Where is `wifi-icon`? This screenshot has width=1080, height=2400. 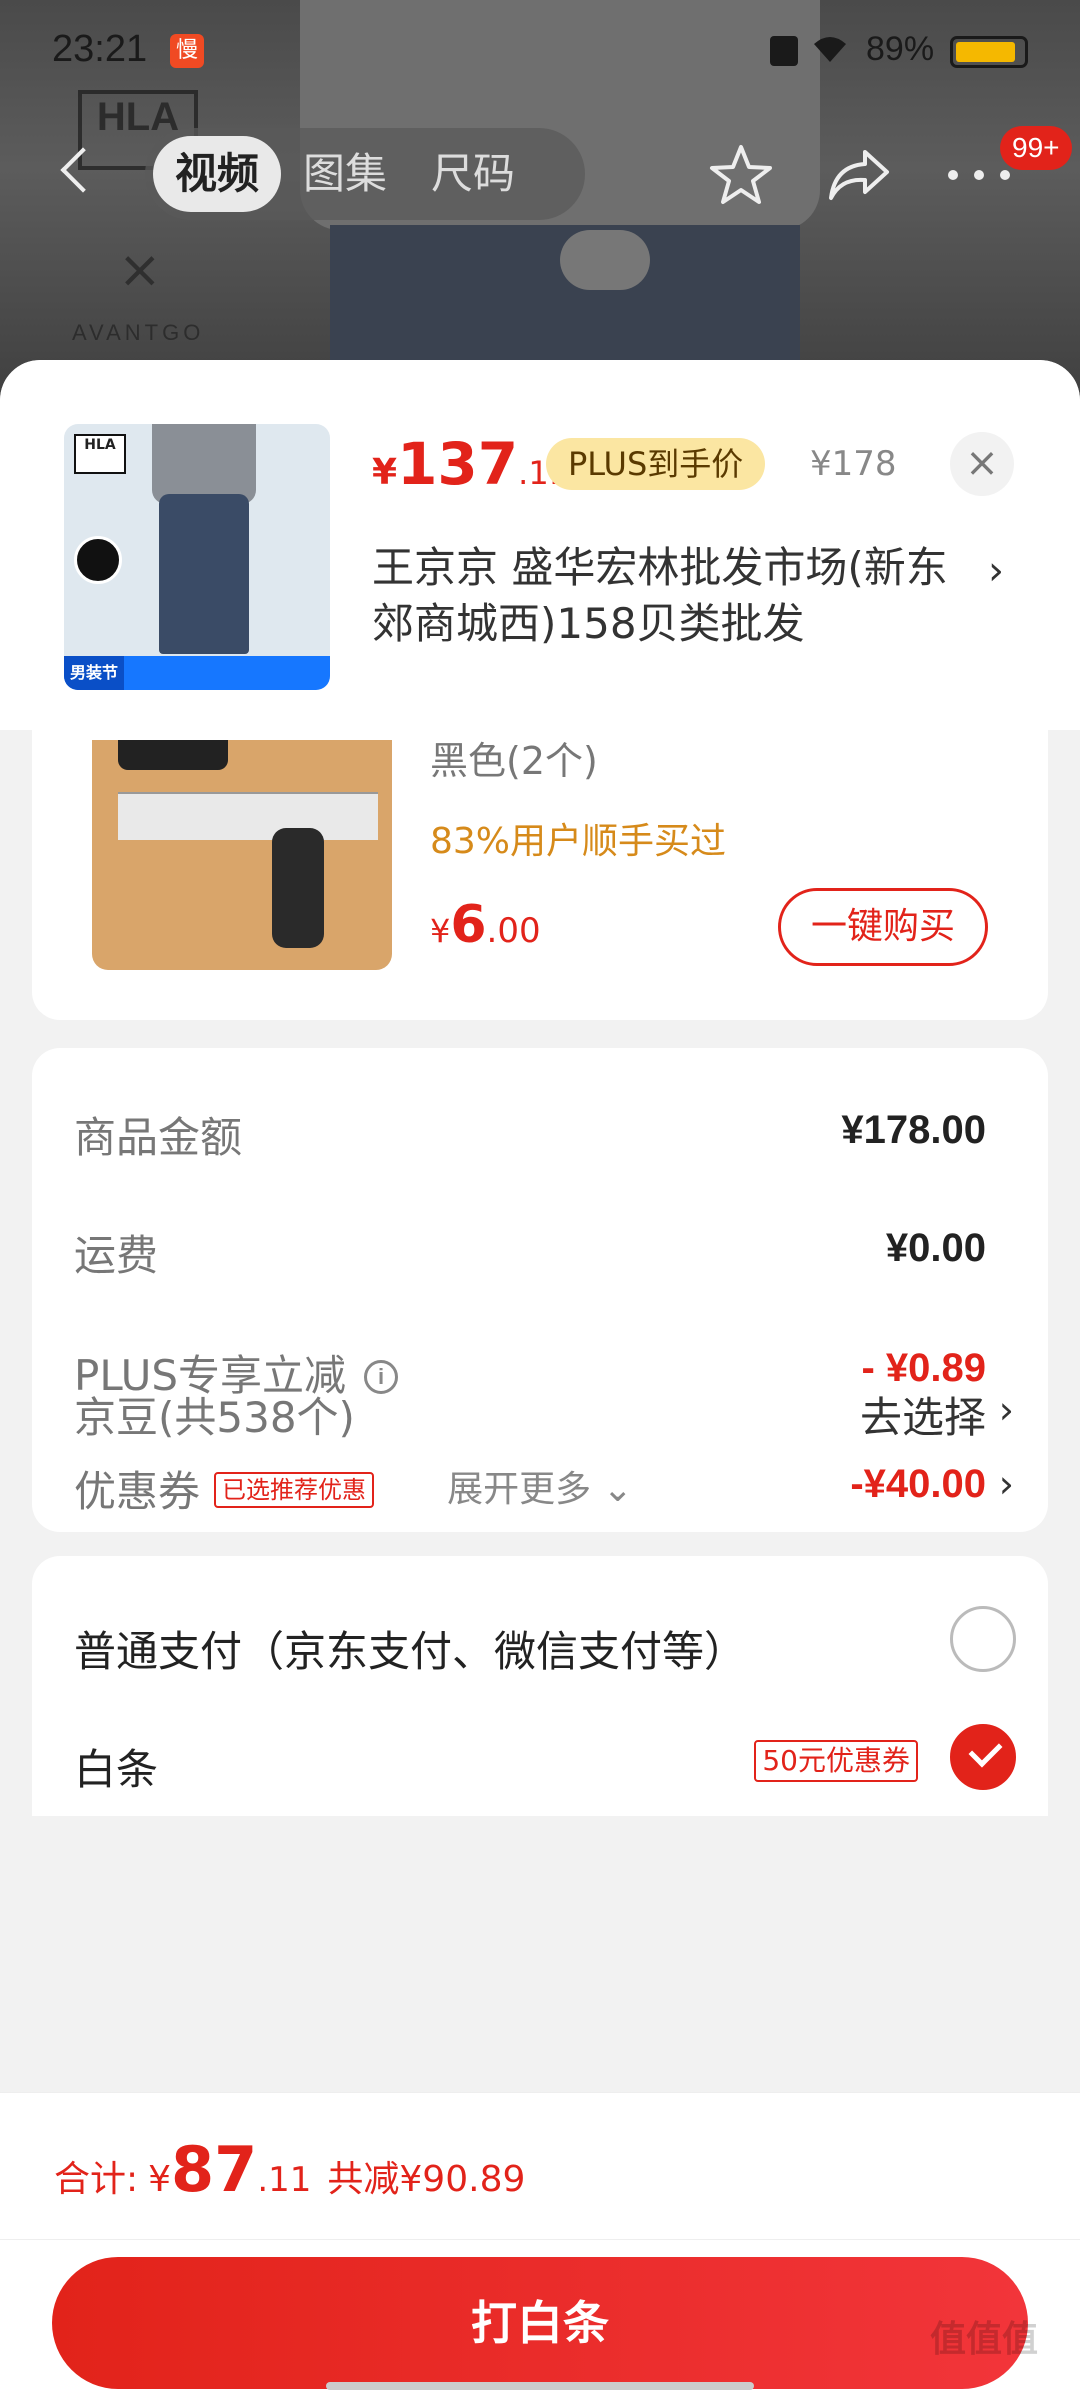
wifi-icon is located at coordinates (830, 53).